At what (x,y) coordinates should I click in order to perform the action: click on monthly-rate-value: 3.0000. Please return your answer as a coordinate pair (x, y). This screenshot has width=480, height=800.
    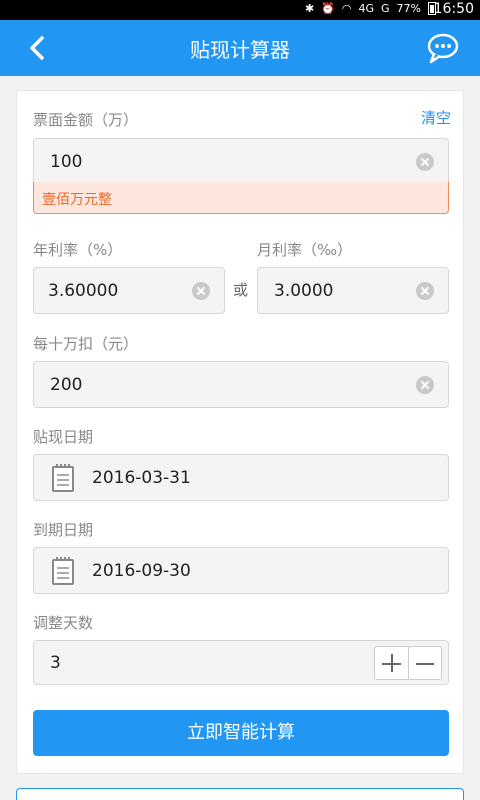
    Looking at the image, I should click on (304, 291).